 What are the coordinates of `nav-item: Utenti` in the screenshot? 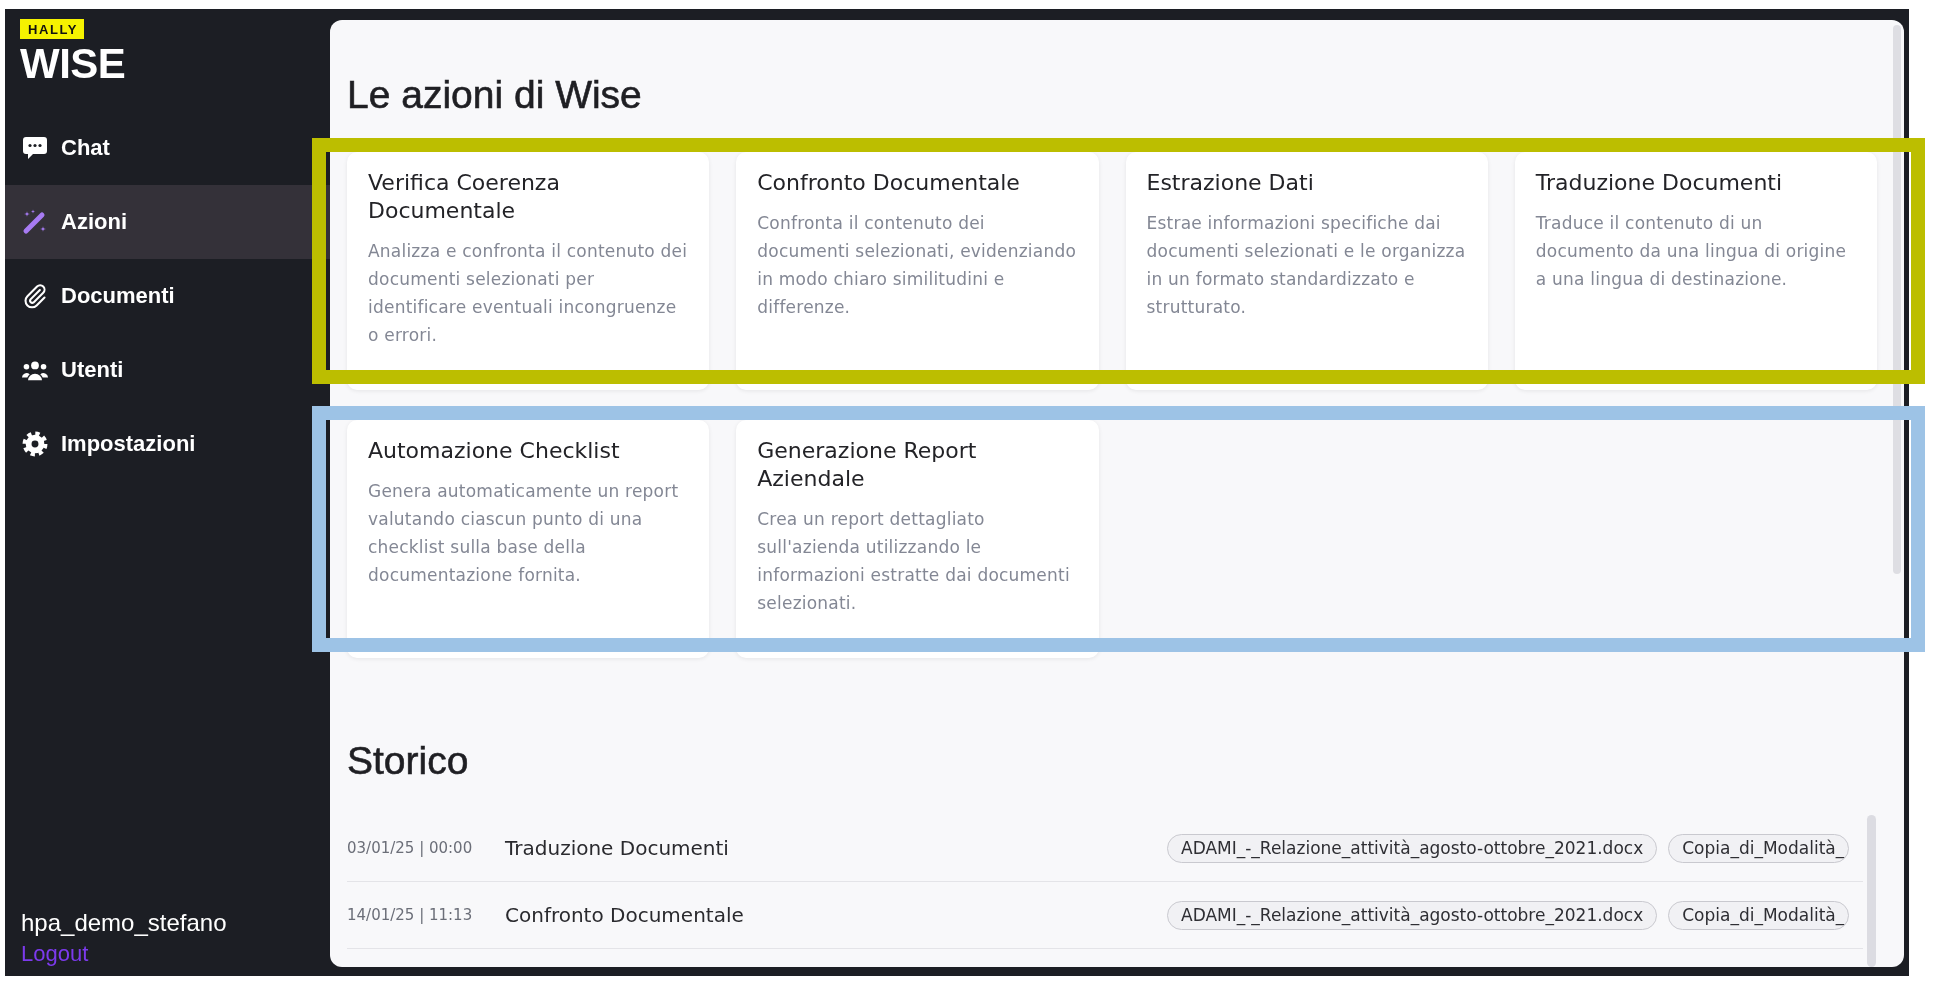 It's located at (167, 370).